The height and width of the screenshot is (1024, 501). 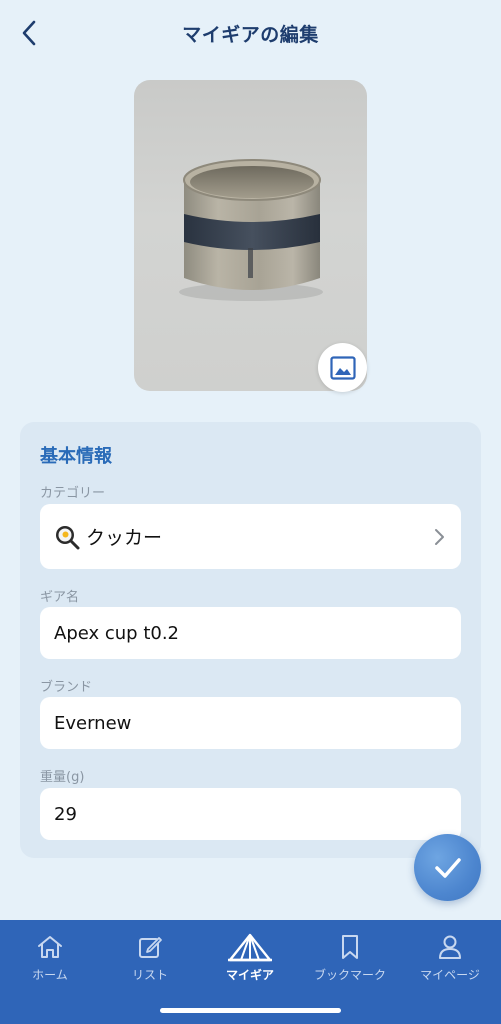 What do you see at coordinates (250, 1010) in the screenshot?
I see `home-indicator` at bounding box center [250, 1010].